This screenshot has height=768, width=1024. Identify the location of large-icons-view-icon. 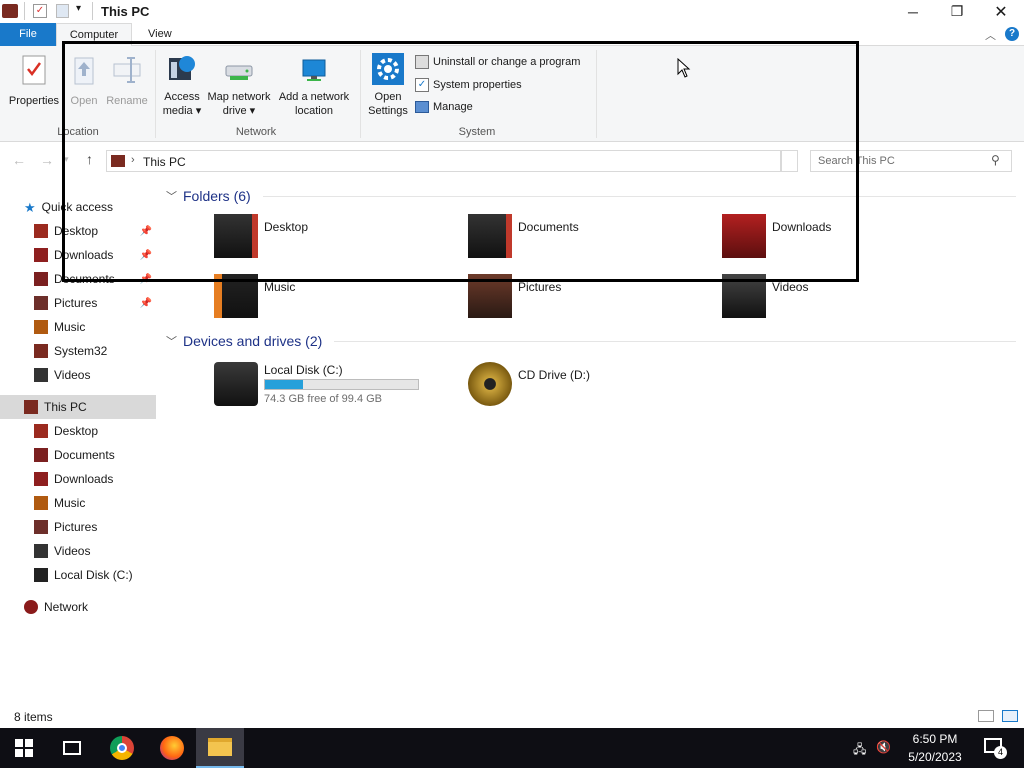
(1010, 716).